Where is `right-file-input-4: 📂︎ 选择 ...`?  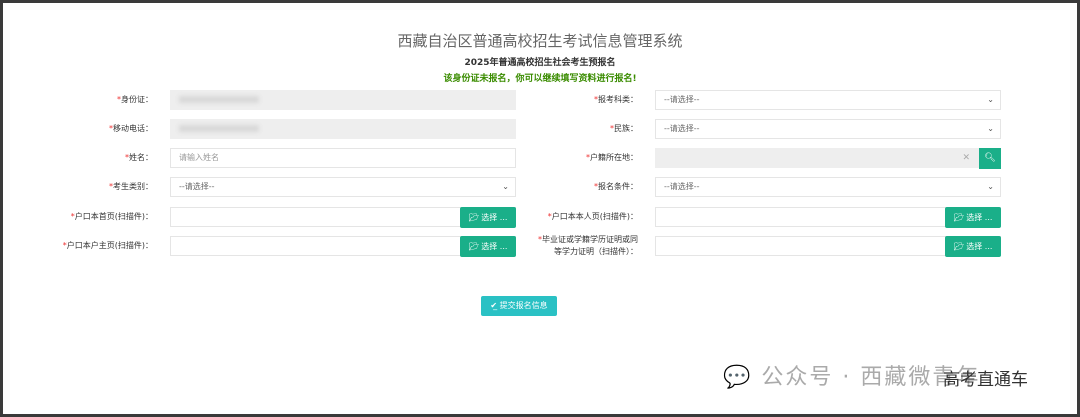 right-file-input-4: 📂︎ 选择 ... is located at coordinates (828, 217).